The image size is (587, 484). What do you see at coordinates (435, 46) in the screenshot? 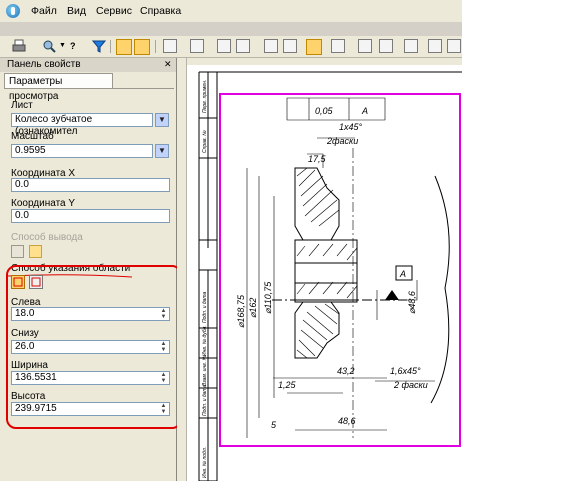
I see `zoom-icon` at bounding box center [435, 46].